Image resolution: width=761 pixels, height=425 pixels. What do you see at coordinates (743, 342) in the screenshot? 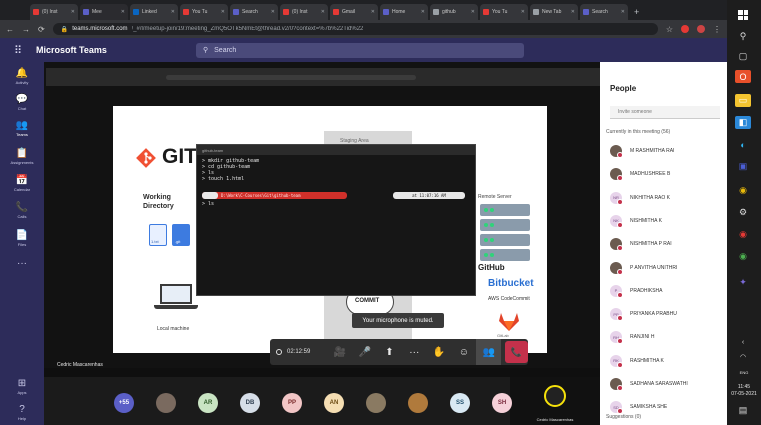
I see `chevron-up-icon: ‹` at bounding box center [743, 342].